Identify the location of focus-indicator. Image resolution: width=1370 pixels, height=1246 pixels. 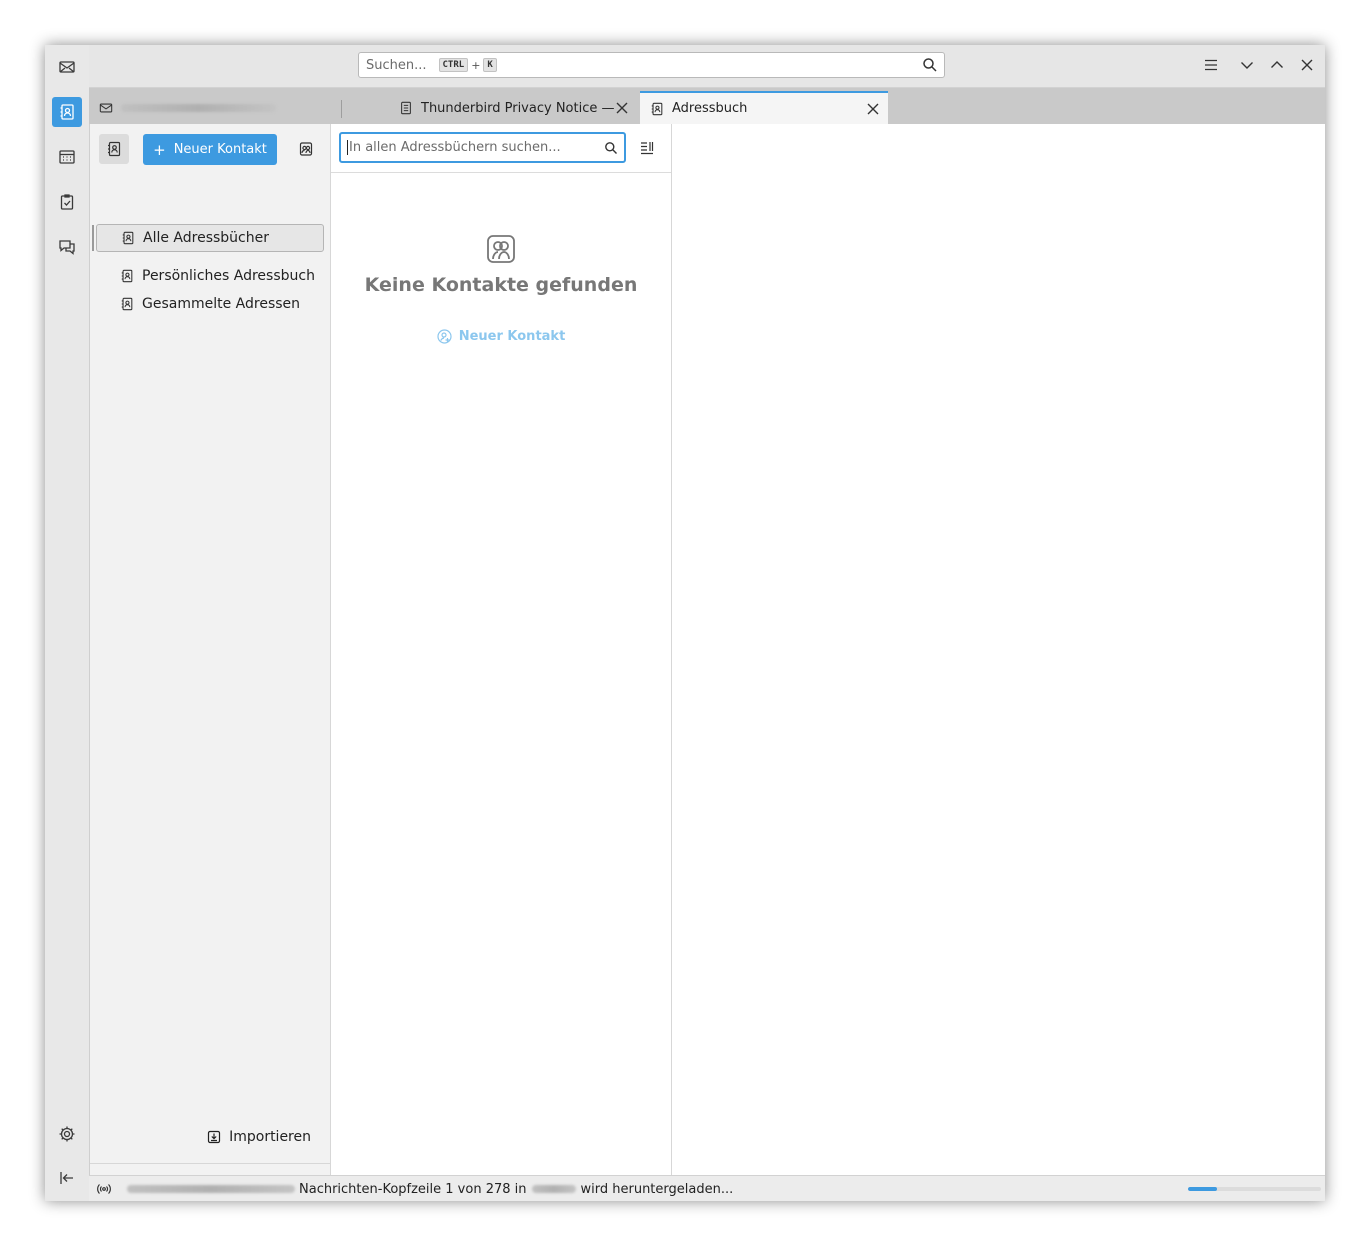
(93, 238).